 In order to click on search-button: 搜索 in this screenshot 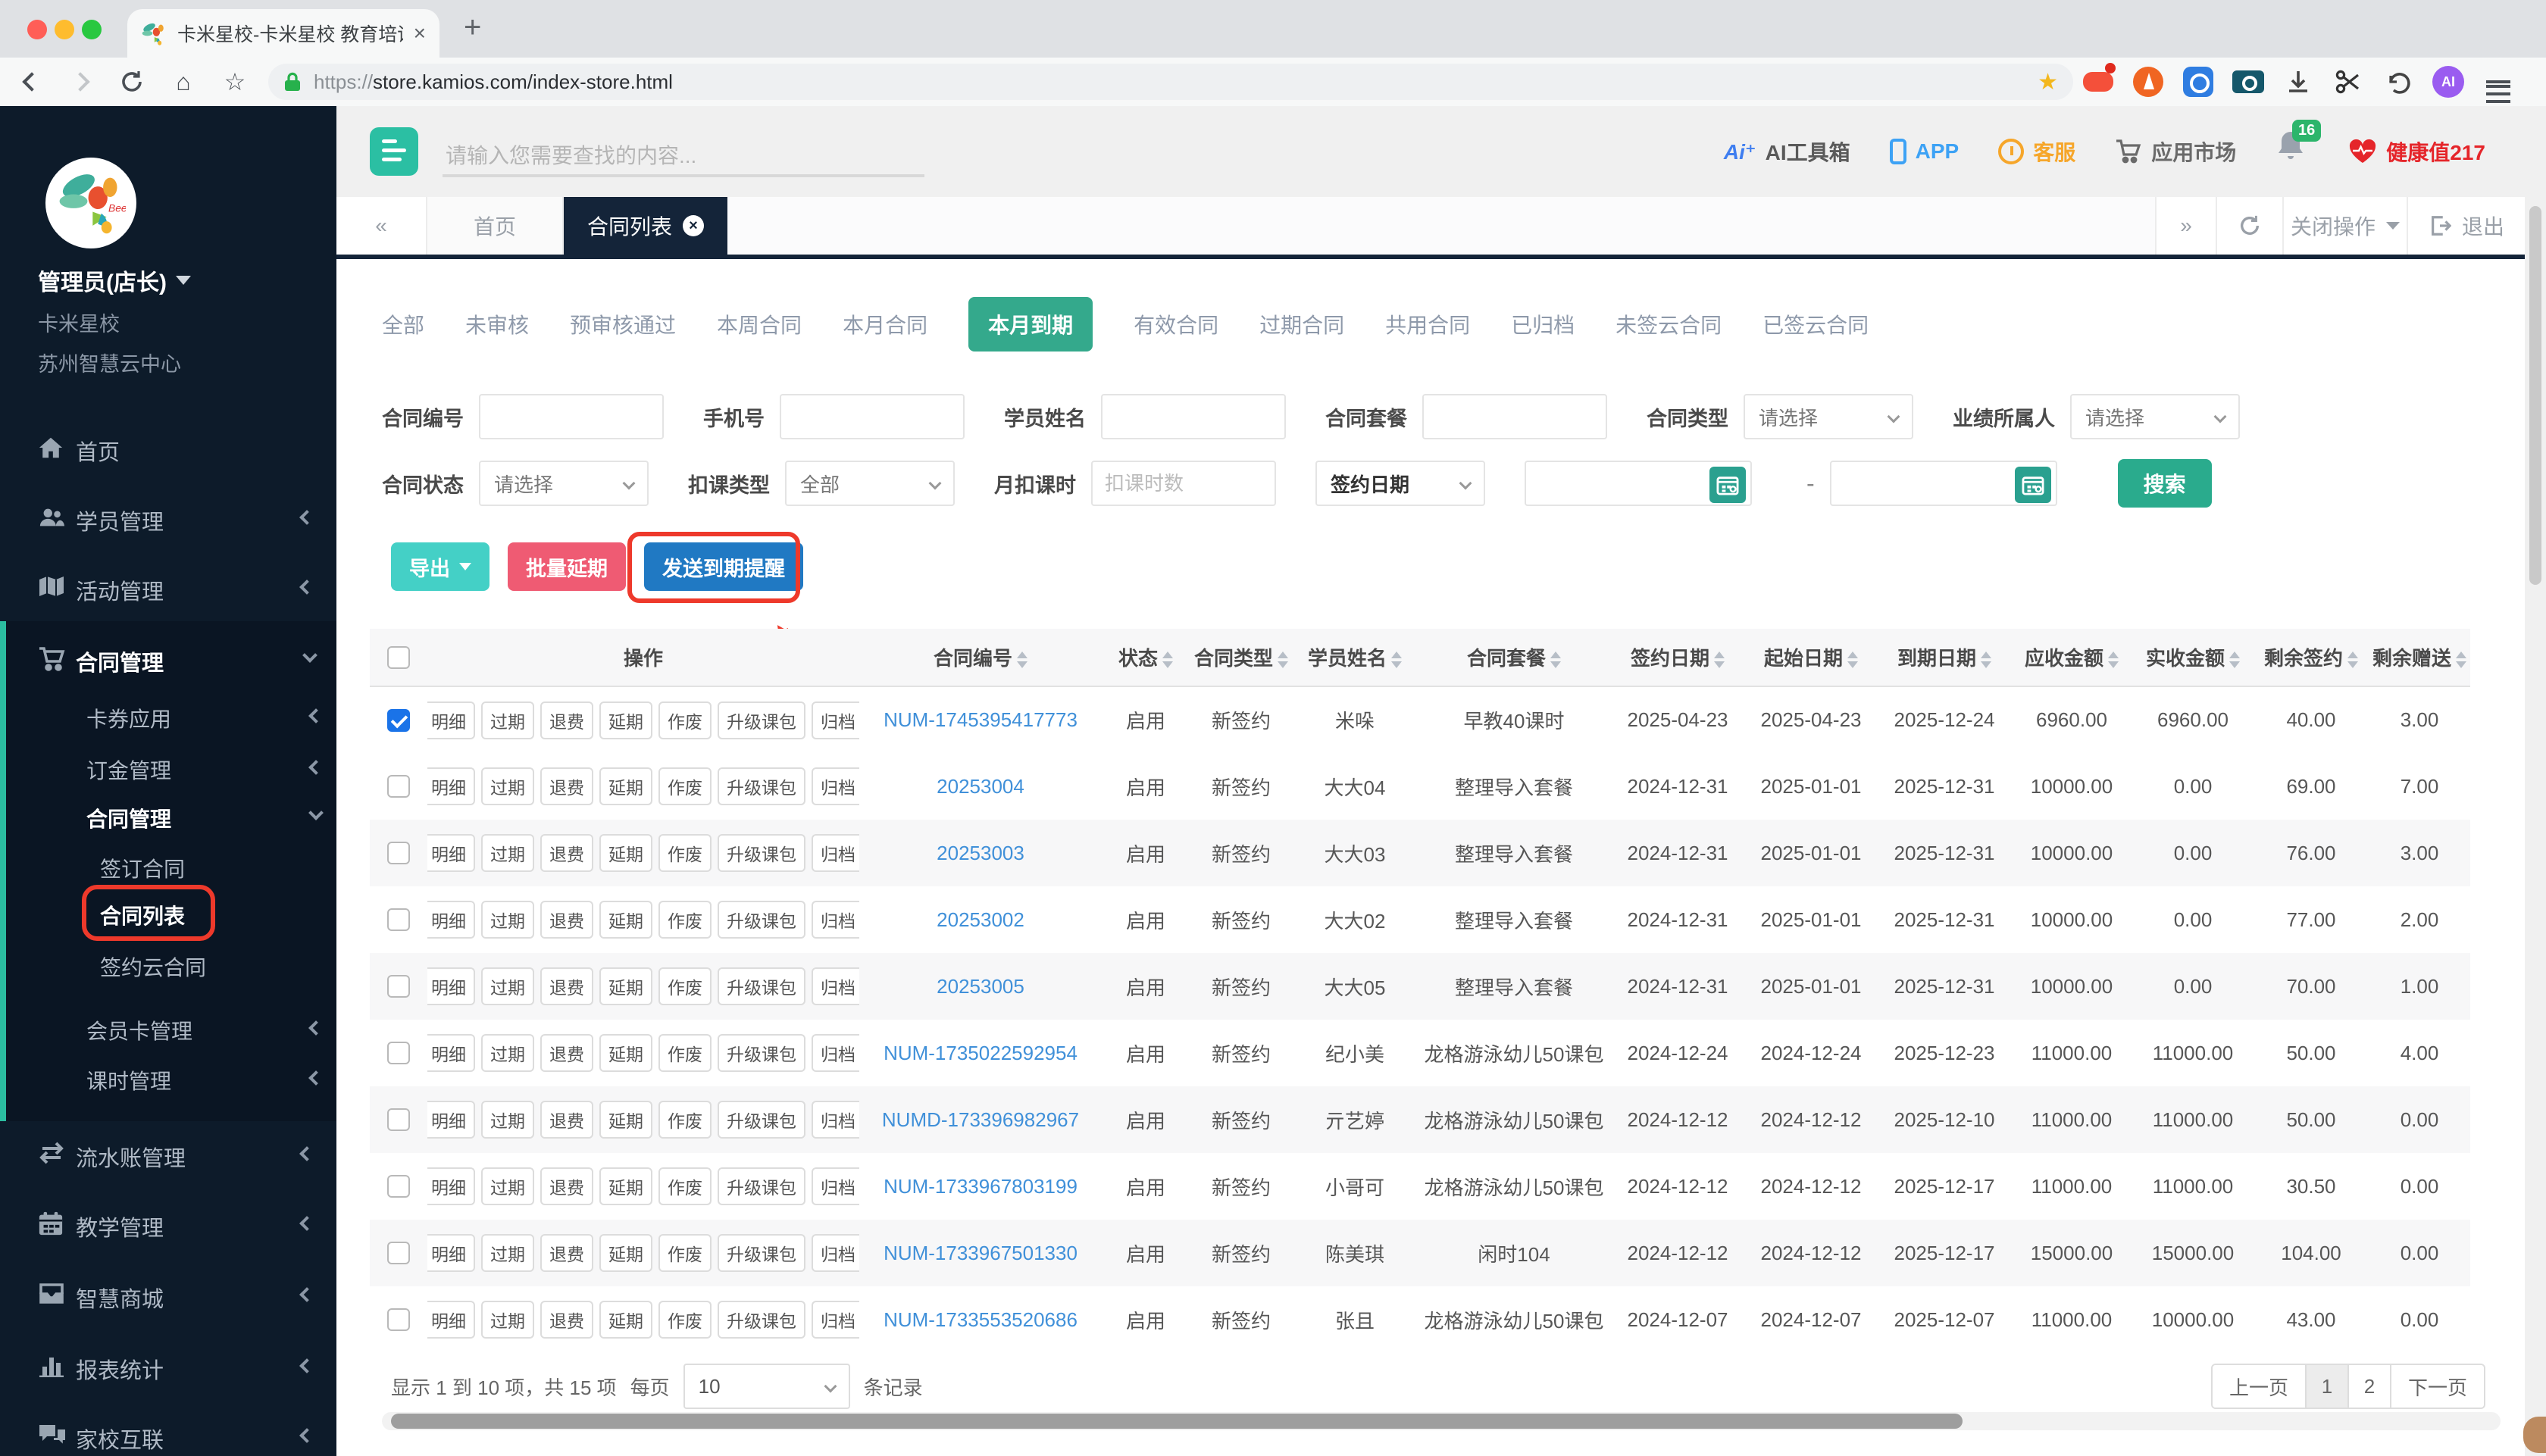, I will do `click(2164, 483)`.